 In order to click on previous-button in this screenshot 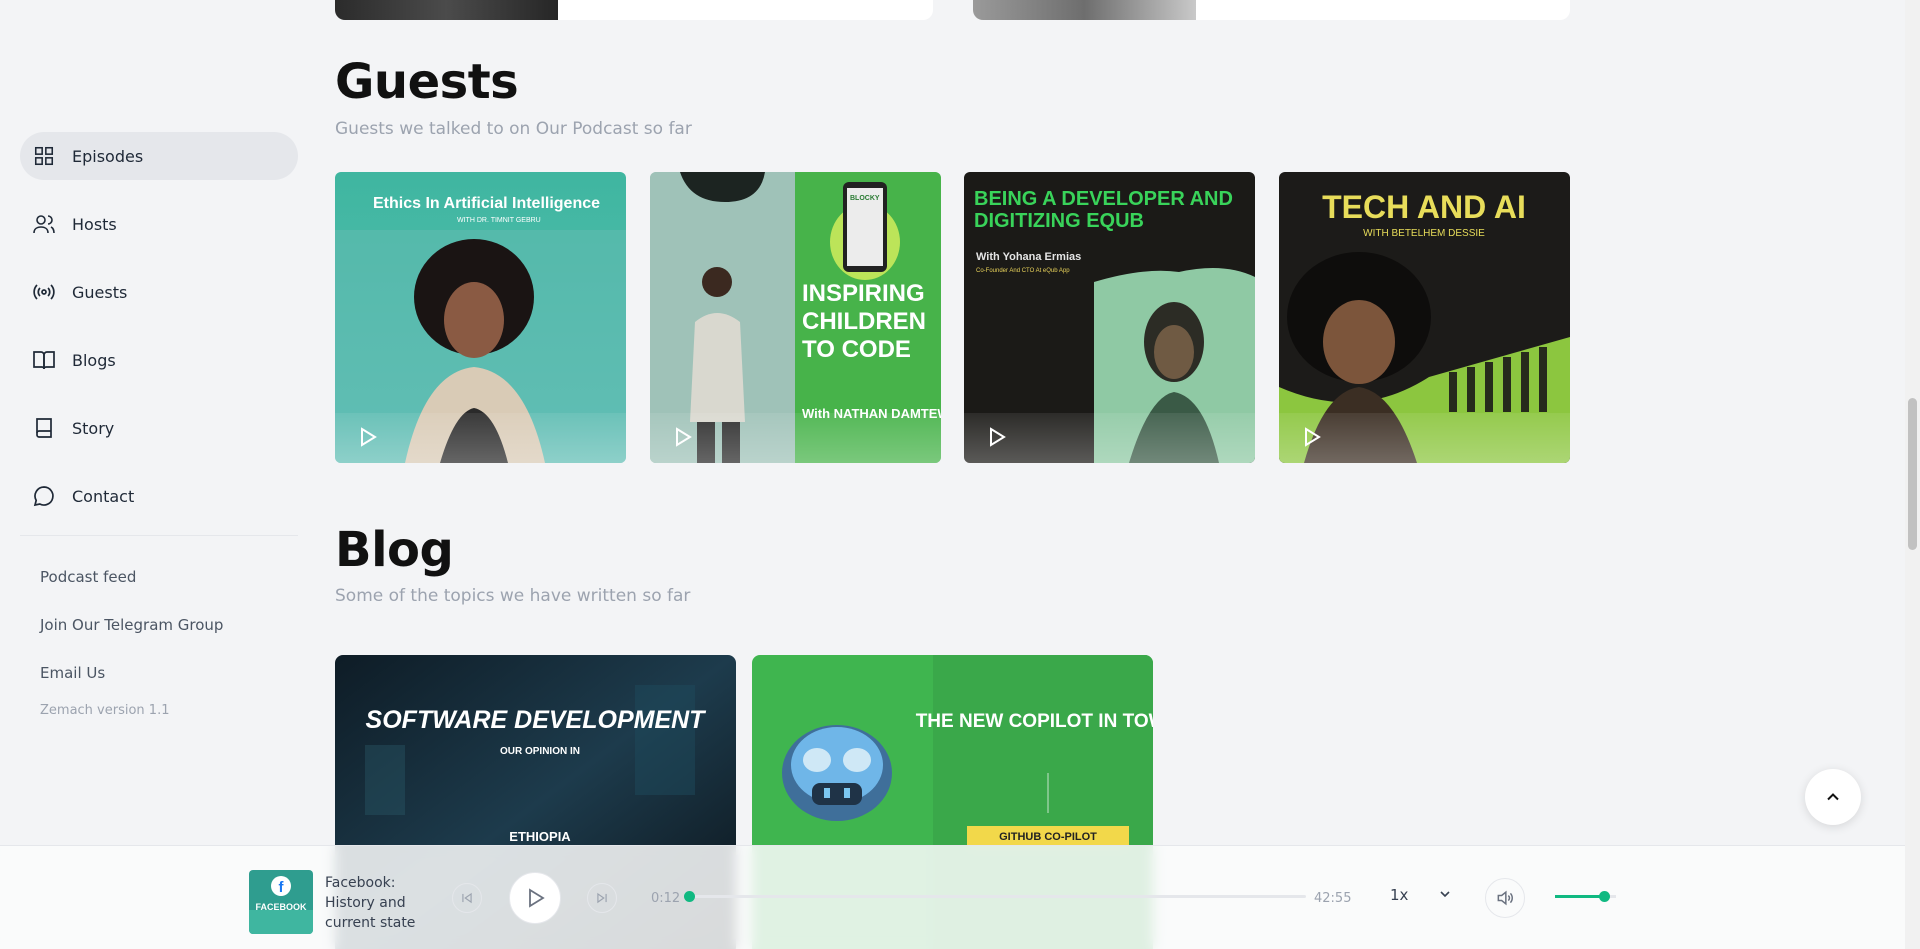, I will do `click(467, 898)`.